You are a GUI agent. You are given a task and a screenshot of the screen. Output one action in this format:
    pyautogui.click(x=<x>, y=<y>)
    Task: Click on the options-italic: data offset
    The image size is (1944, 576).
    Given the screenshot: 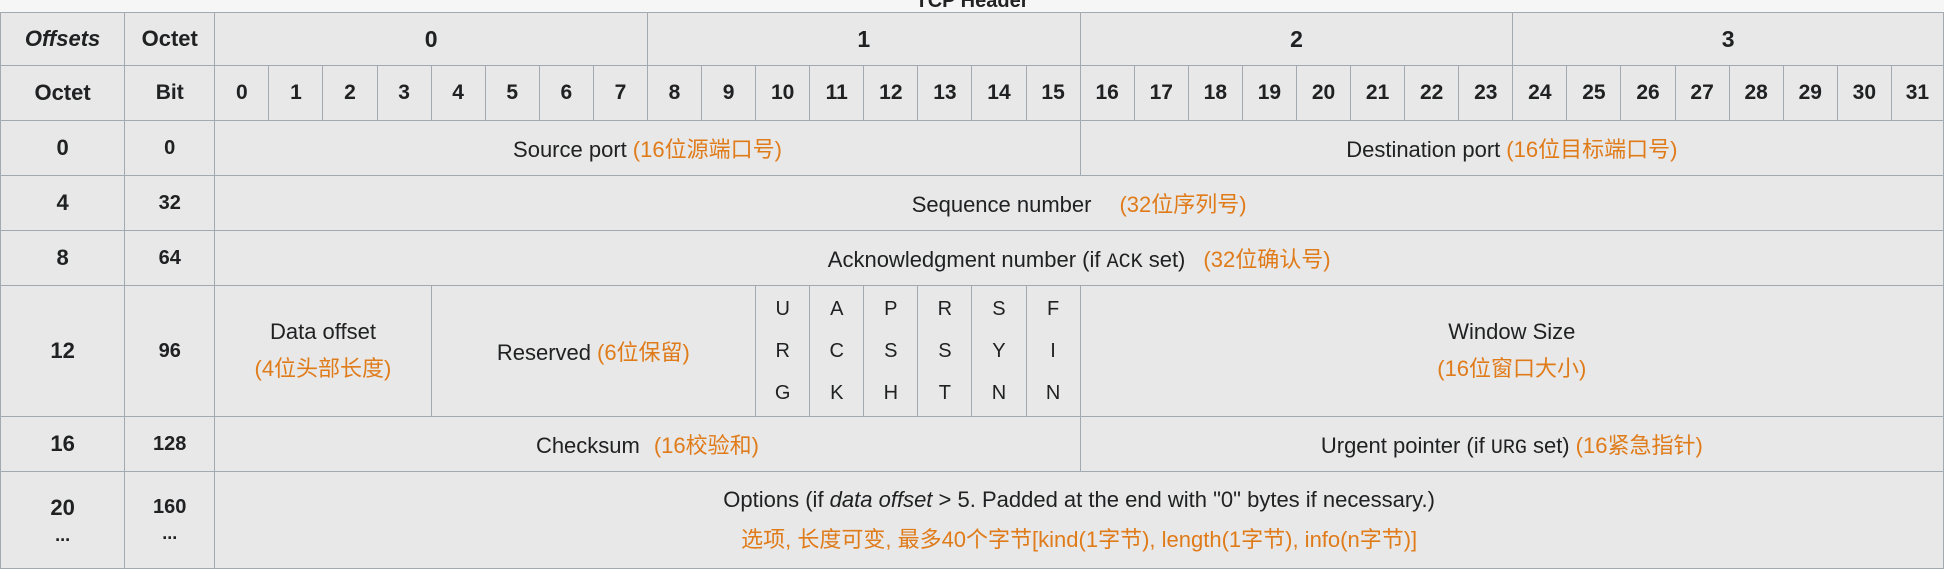 What is the action you would take?
    pyautogui.click(x=881, y=499)
    